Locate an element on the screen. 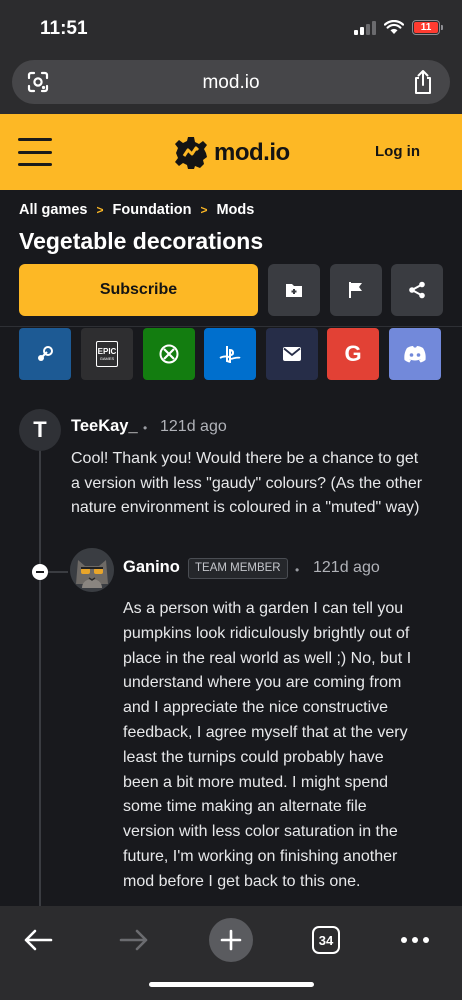 This screenshot has width=462, height=1000. breadcrumb-foundation: Foundation is located at coordinates (152, 210).